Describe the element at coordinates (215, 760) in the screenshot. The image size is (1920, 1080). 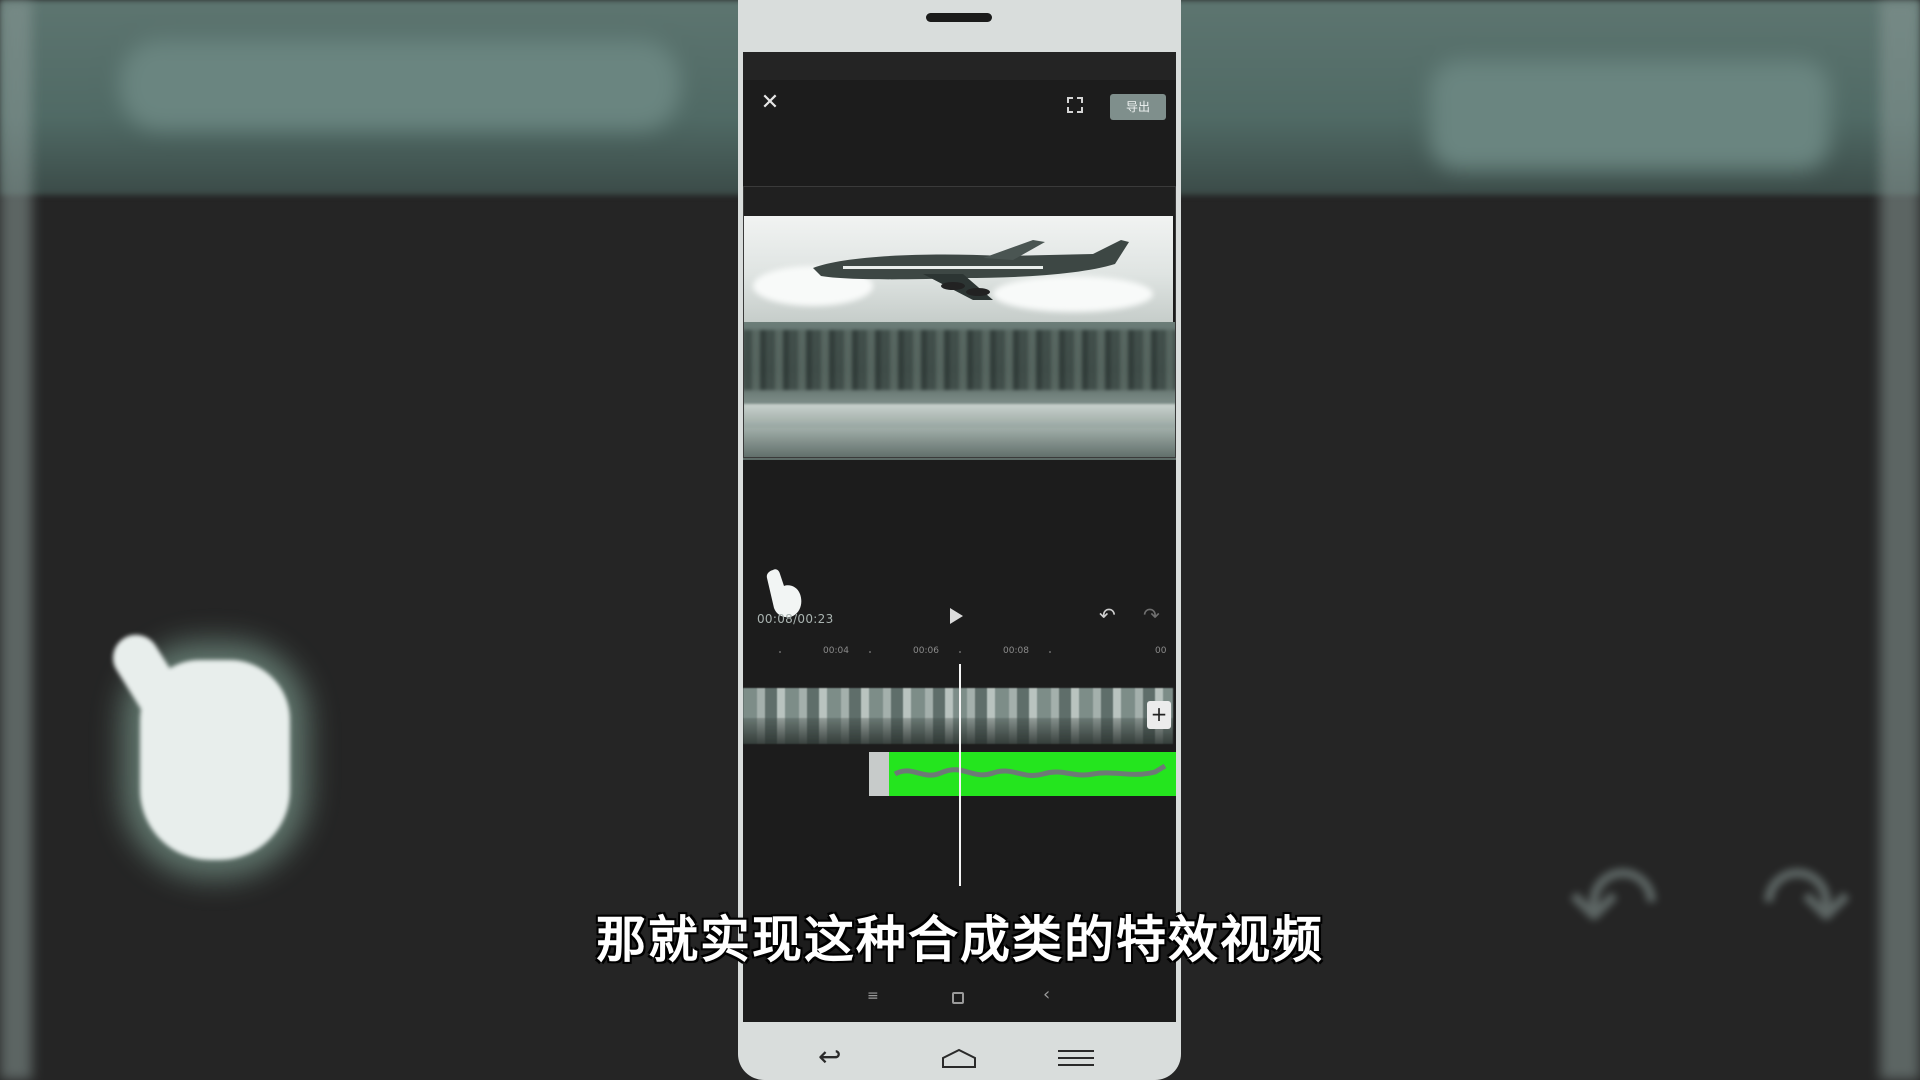
I see `background-hand-icon` at that location.